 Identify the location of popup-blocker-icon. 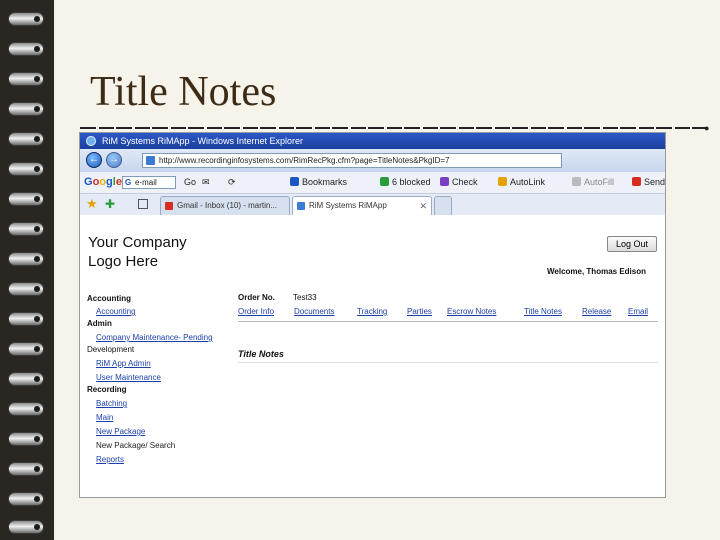
(384, 181).